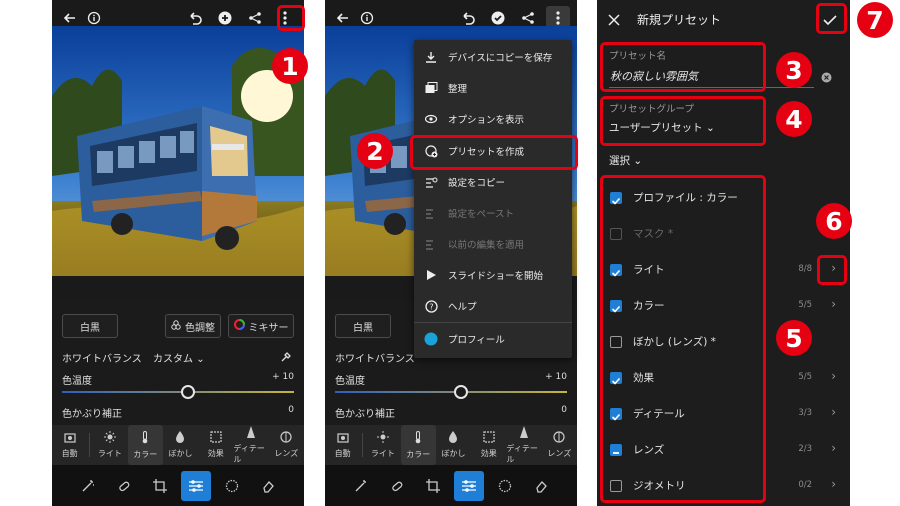  What do you see at coordinates (431, 213) in the screenshot?
I see `paste-settings-icon` at bounding box center [431, 213].